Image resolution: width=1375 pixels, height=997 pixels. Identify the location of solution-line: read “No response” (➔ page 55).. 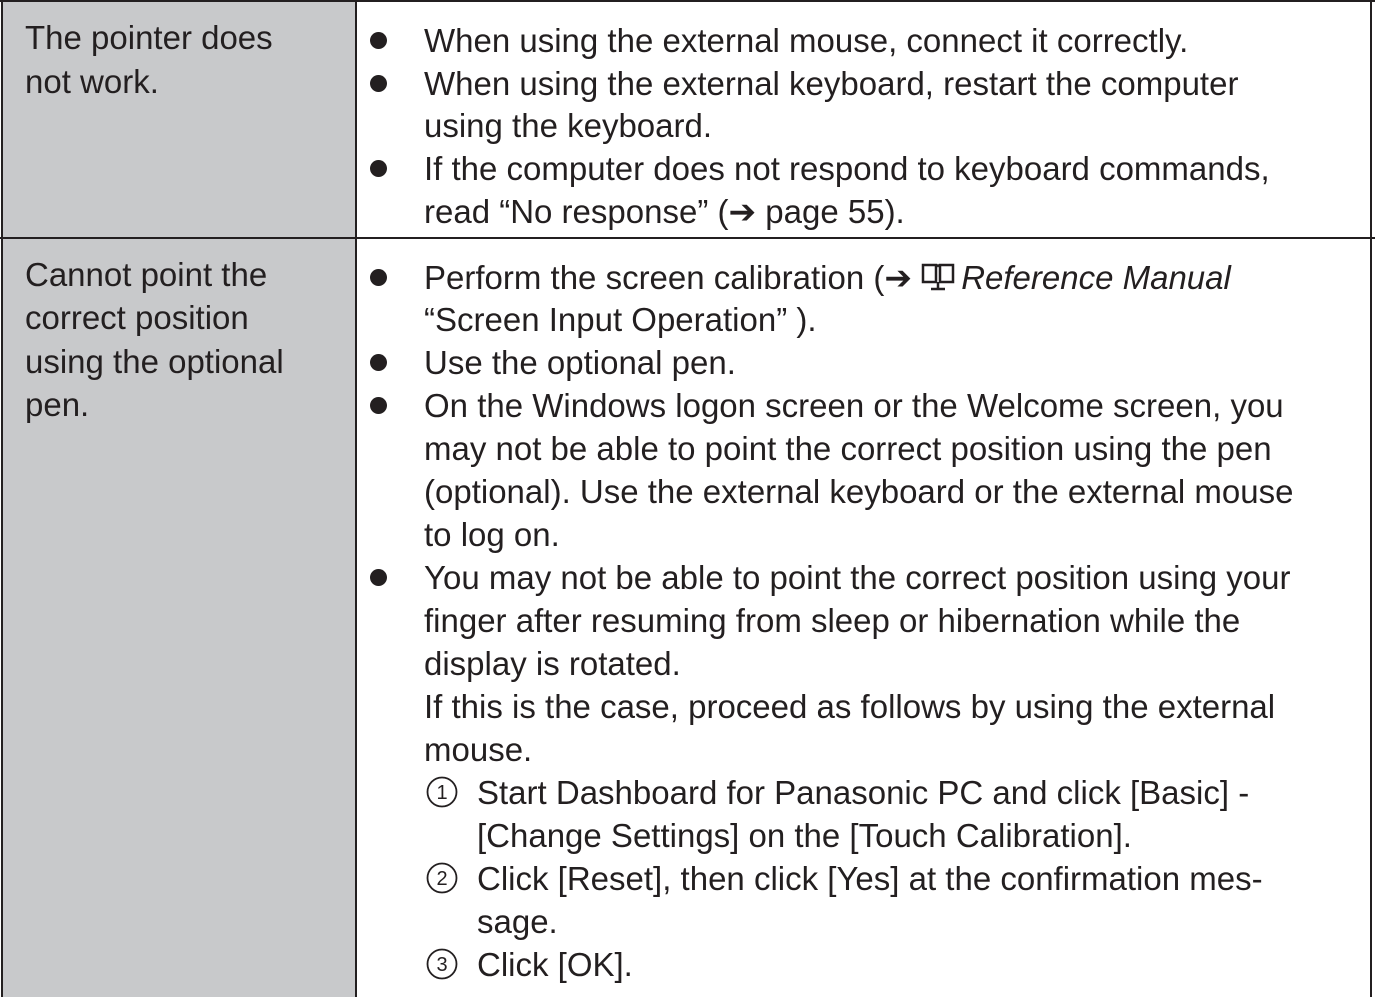
(664, 211).